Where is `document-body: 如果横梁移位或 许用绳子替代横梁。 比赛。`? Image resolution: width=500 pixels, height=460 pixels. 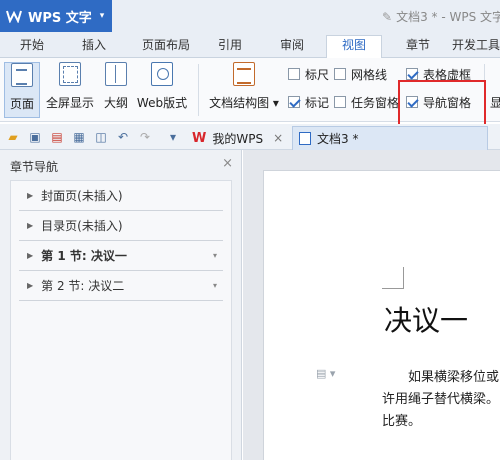 document-body: 如果横梁移位或 许用绳子替代横梁。 比赛。 is located at coordinates (441, 400).